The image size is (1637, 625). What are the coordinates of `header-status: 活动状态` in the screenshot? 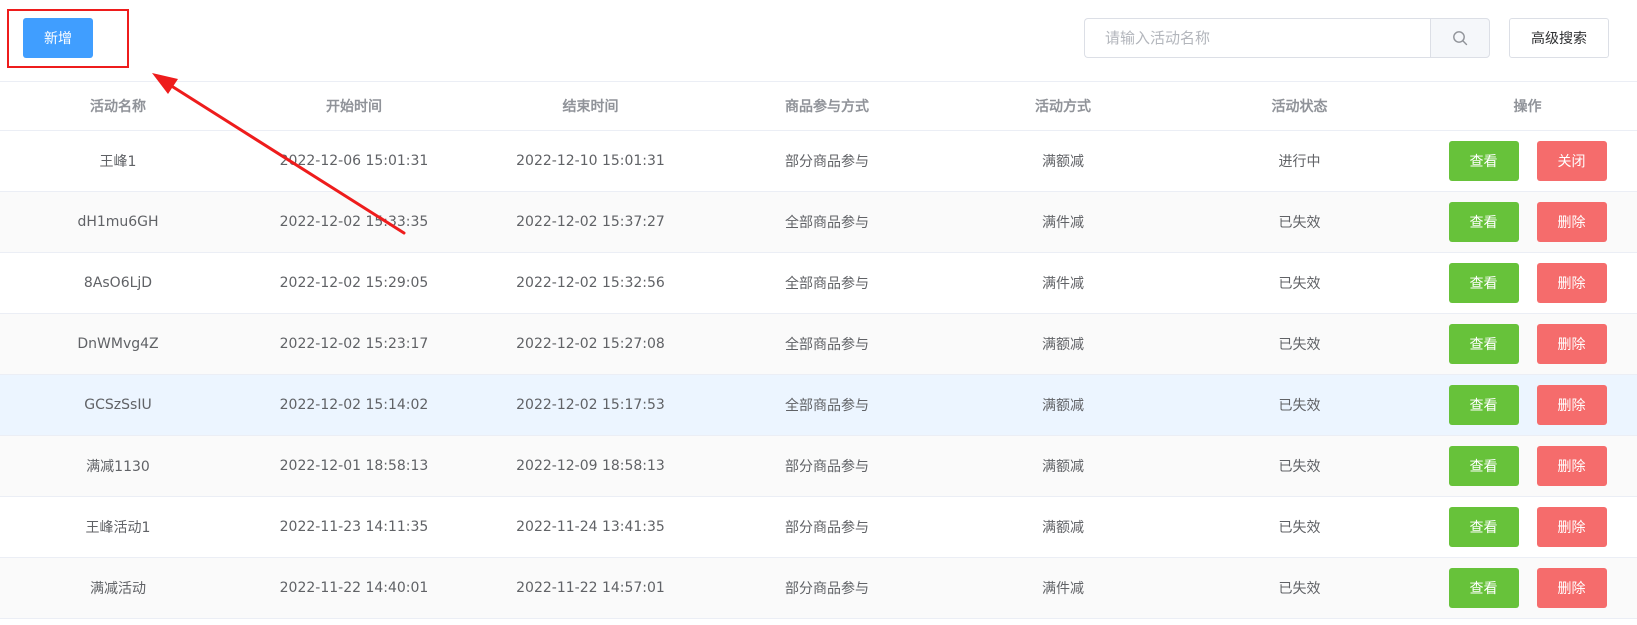 It's located at (1299, 106).